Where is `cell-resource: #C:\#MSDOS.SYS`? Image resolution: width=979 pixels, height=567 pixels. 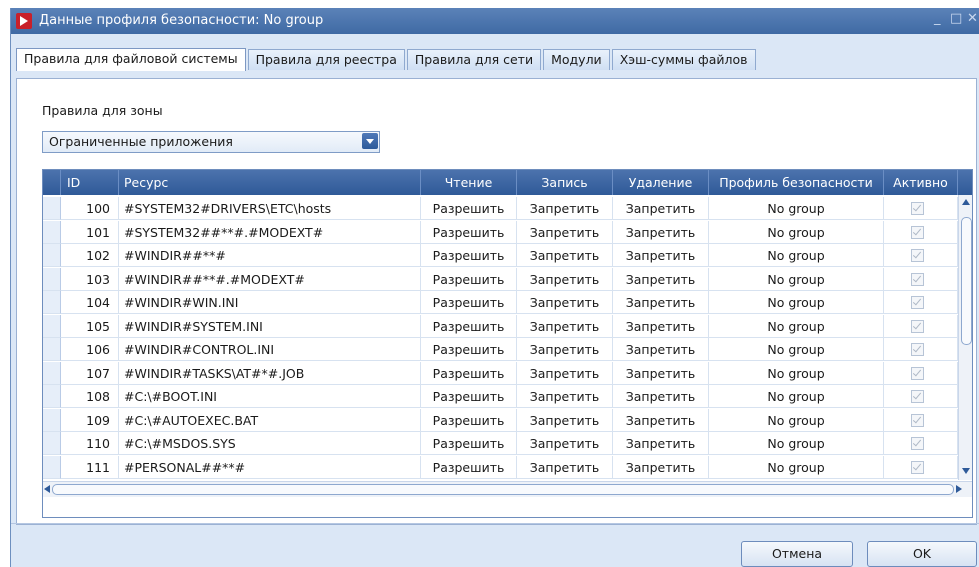
cell-resource: #C:\#MSDOS.SYS is located at coordinates (270, 443).